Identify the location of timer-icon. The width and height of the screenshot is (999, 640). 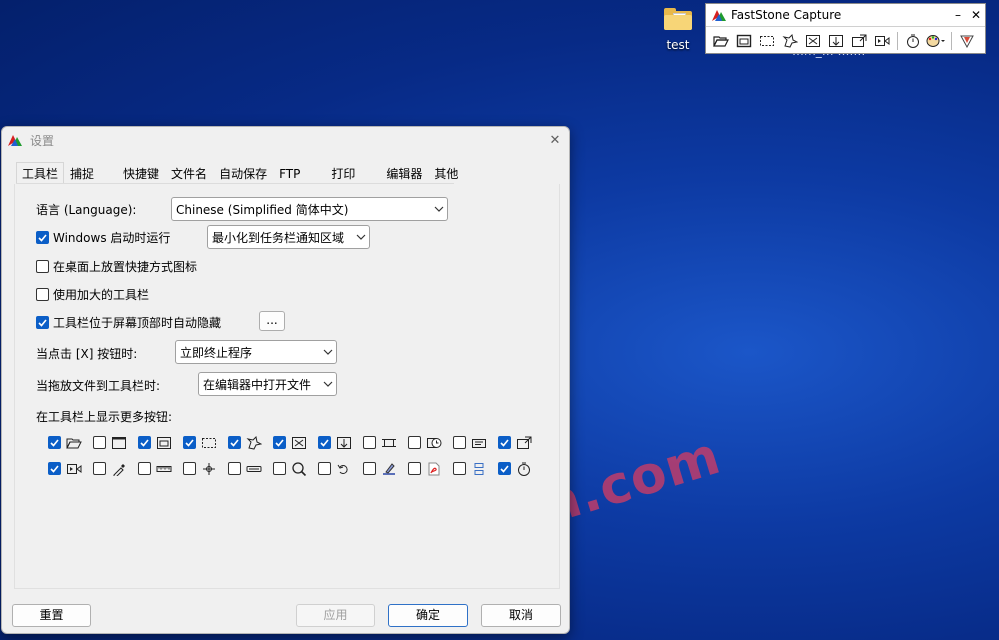
(913, 41).